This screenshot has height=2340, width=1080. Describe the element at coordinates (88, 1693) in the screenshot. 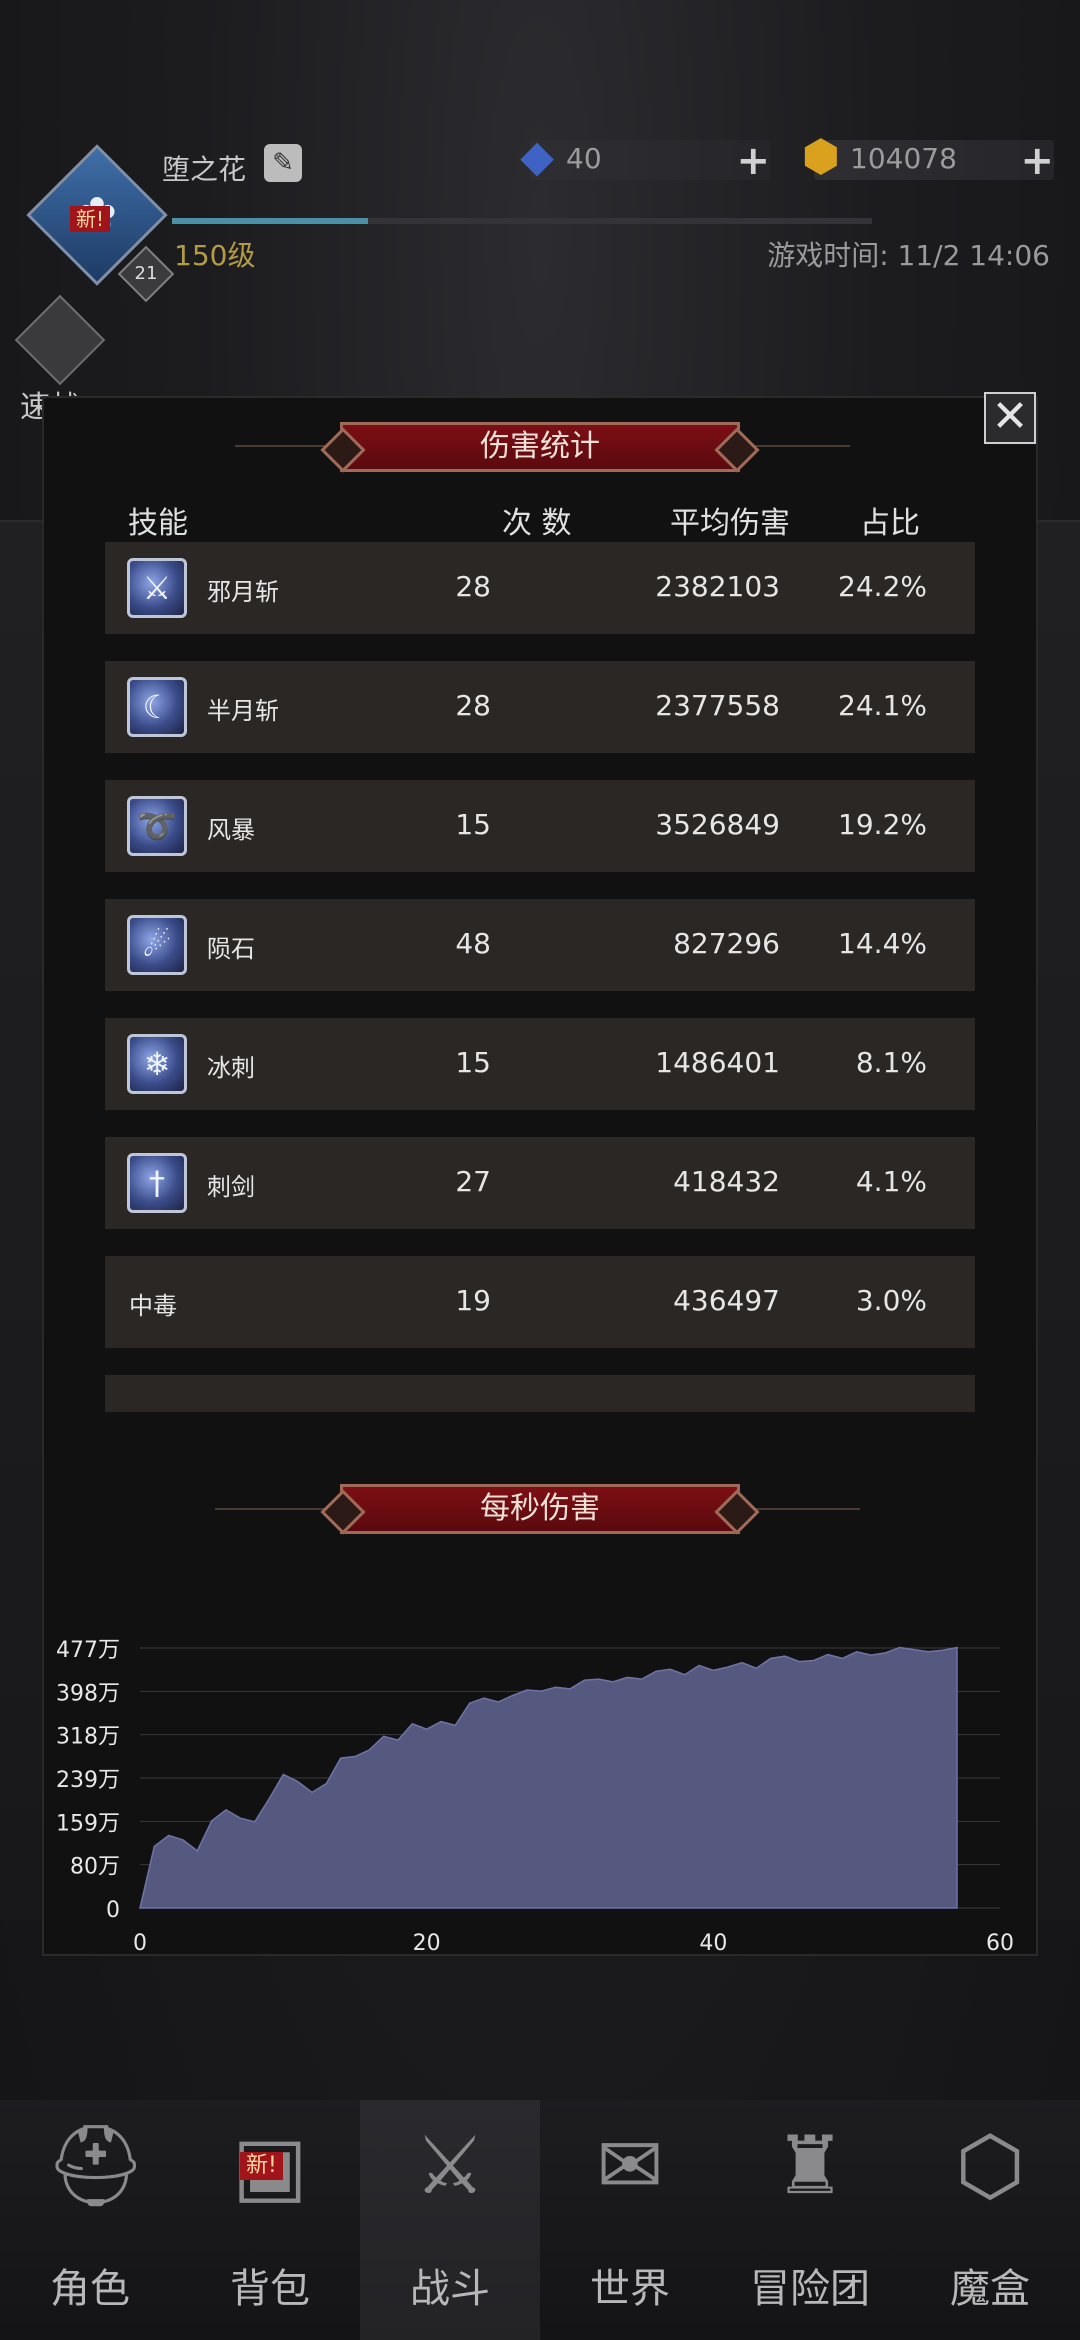

I see `y-tick-label: 398万` at that location.